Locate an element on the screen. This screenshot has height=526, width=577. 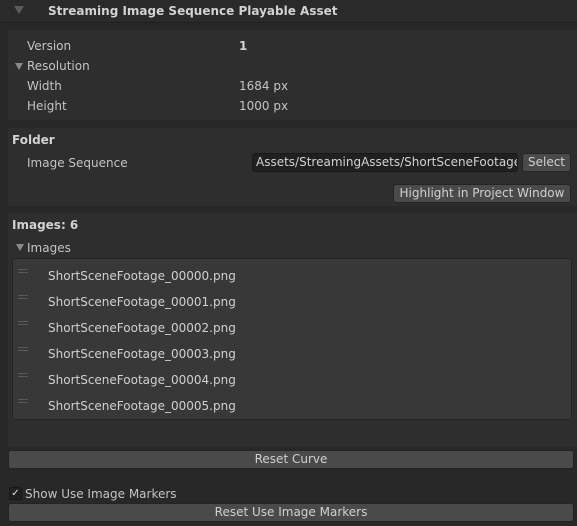
select-button: Select is located at coordinates (546, 162).